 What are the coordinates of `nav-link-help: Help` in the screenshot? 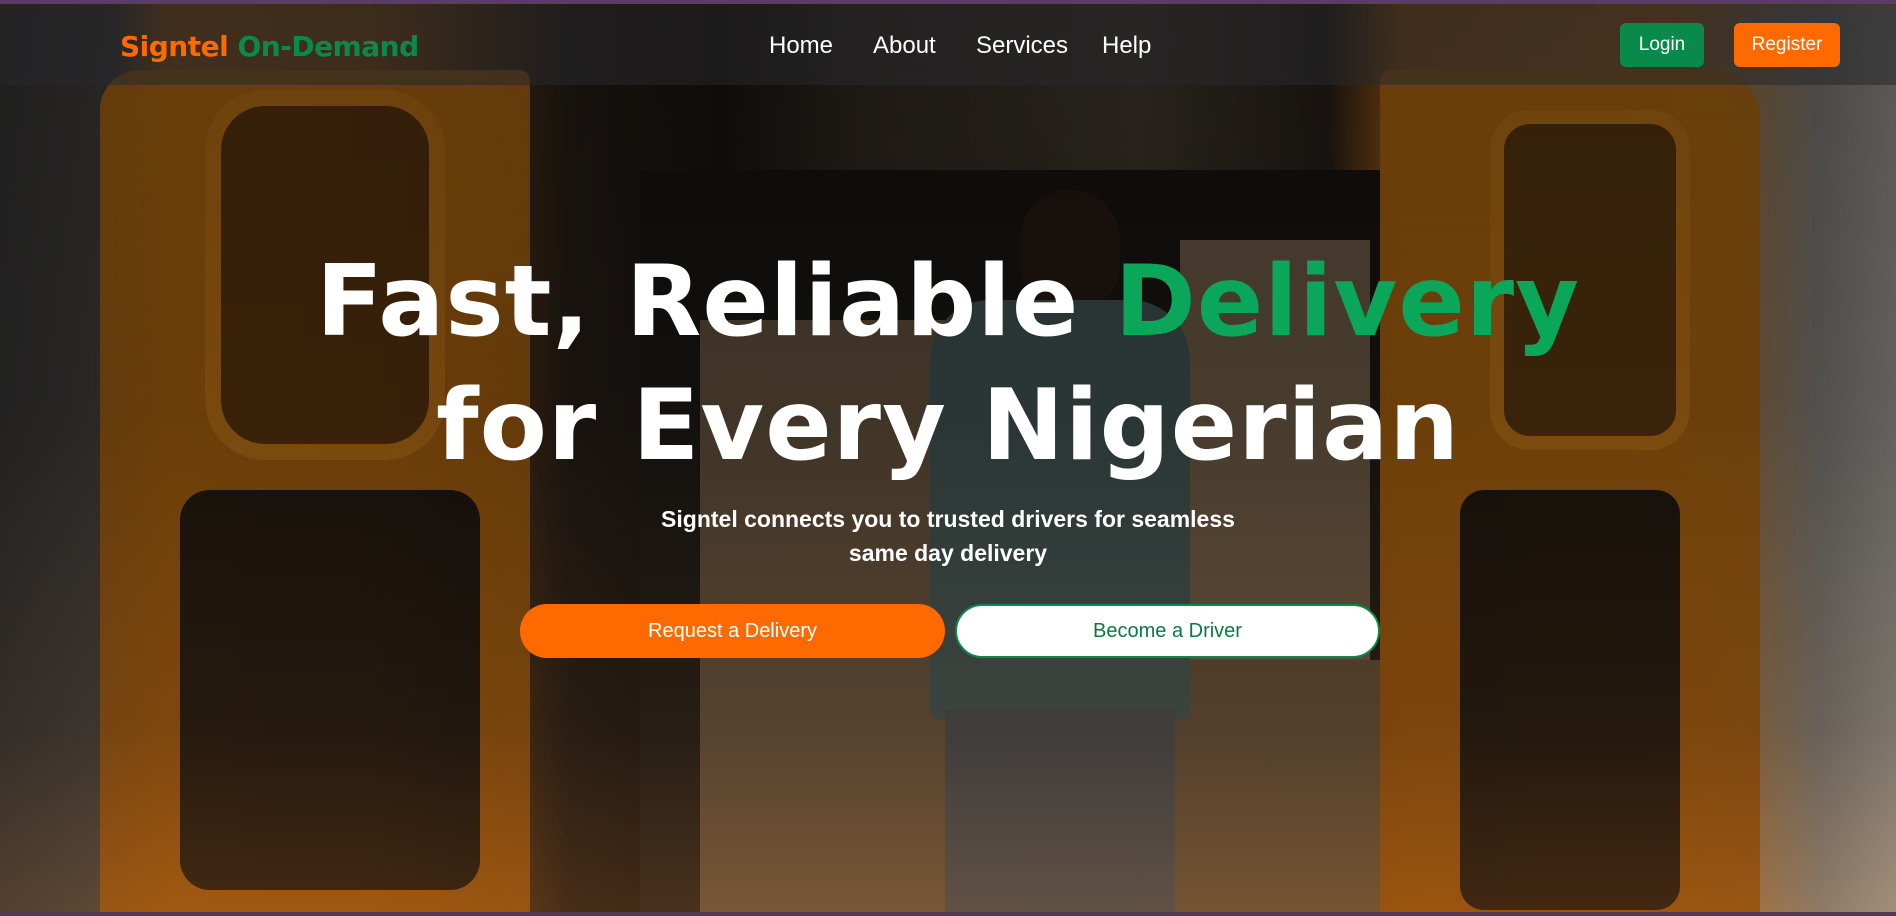 It's located at (1126, 46).